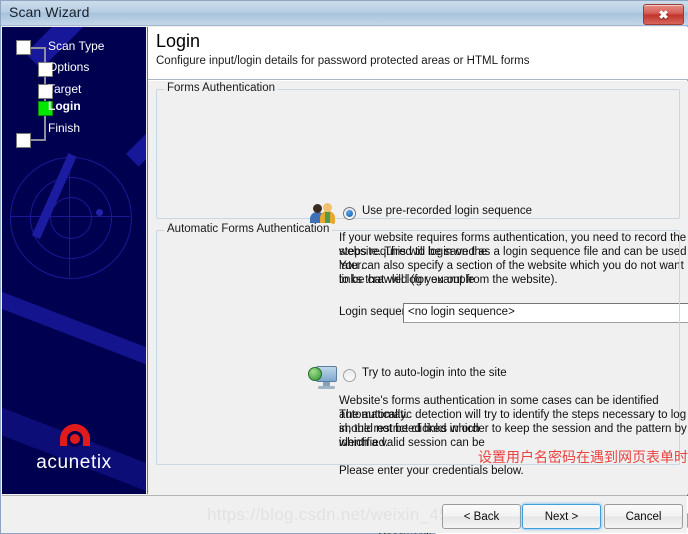 The width and height of the screenshot is (688, 534). I want to click on close-icon: ✖, so click(663, 14).